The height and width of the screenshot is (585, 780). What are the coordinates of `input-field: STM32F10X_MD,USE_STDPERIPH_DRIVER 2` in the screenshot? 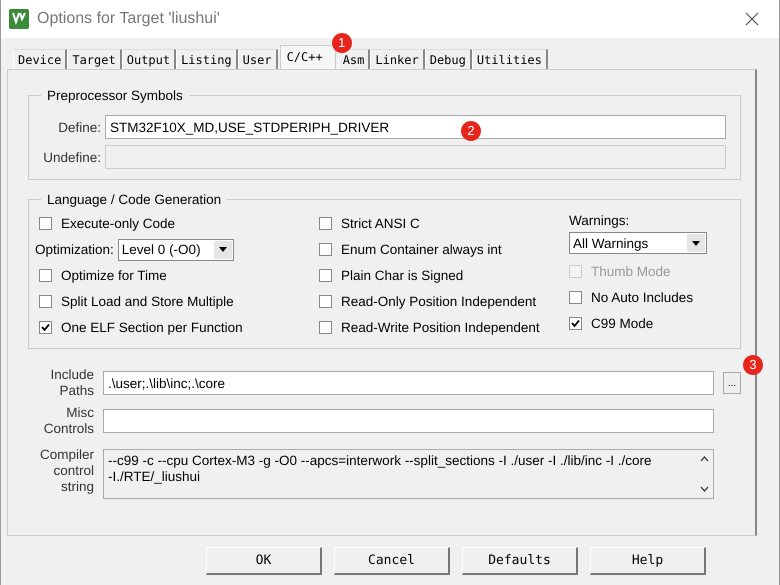 It's located at (415, 127).